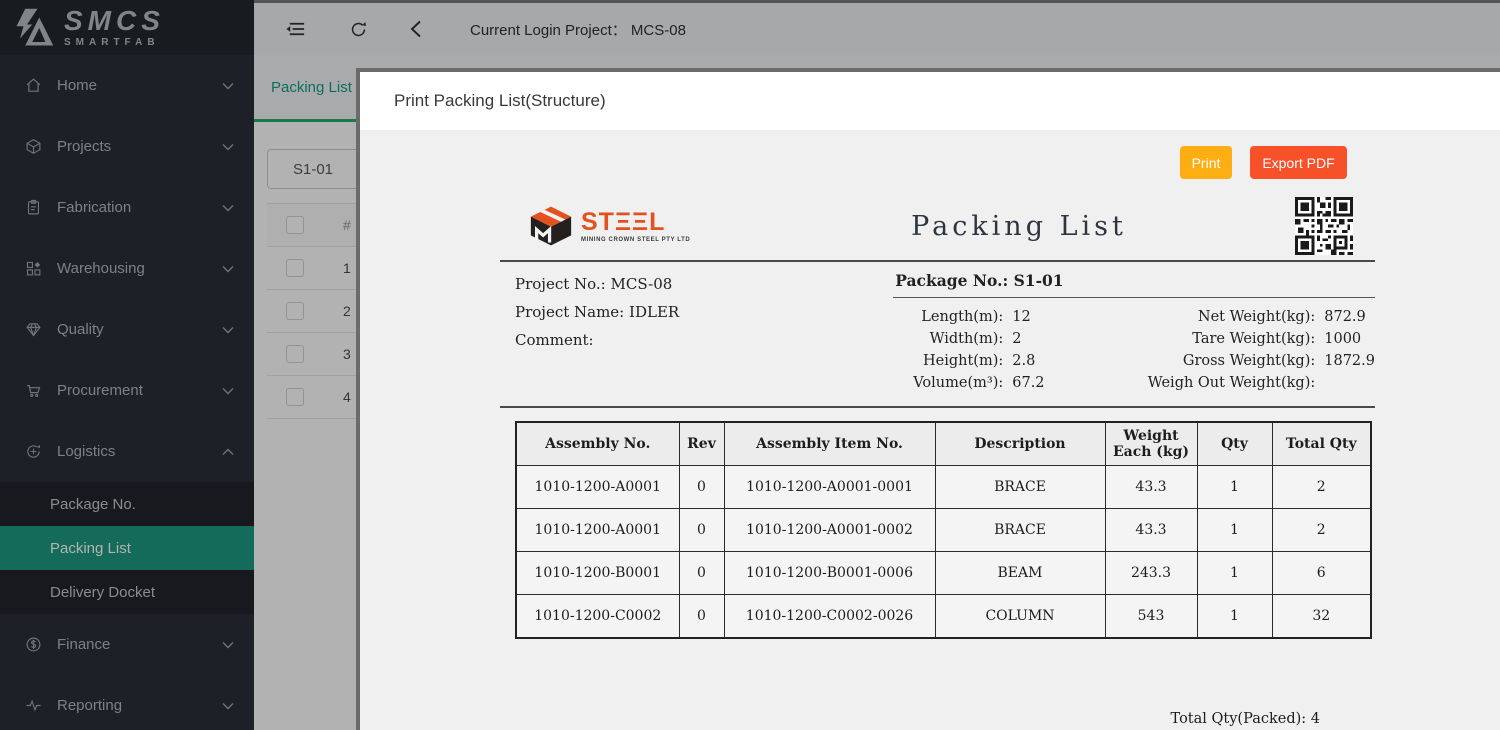 The width and height of the screenshot is (1500, 730). What do you see at coordinates (701, 443) in the screenshot?
I see `col-rev: Rev` at bounding box center [701, 443].